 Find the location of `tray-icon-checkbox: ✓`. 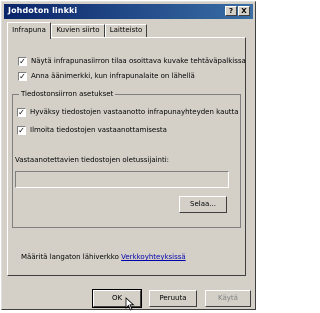

tray-icon-checkbox: ✓ is located at coordinates (22, 61).